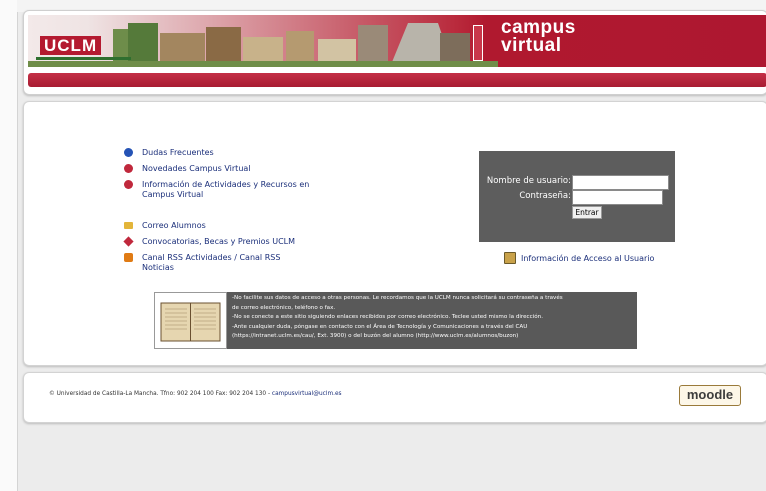 Image resolution: width=766 pixels, height=491 pixels. What do you see at coordinates (538, 36) in the screenshot?
I see `campus-virtual-logo: campus virtual` at bounding box center [538, 36].